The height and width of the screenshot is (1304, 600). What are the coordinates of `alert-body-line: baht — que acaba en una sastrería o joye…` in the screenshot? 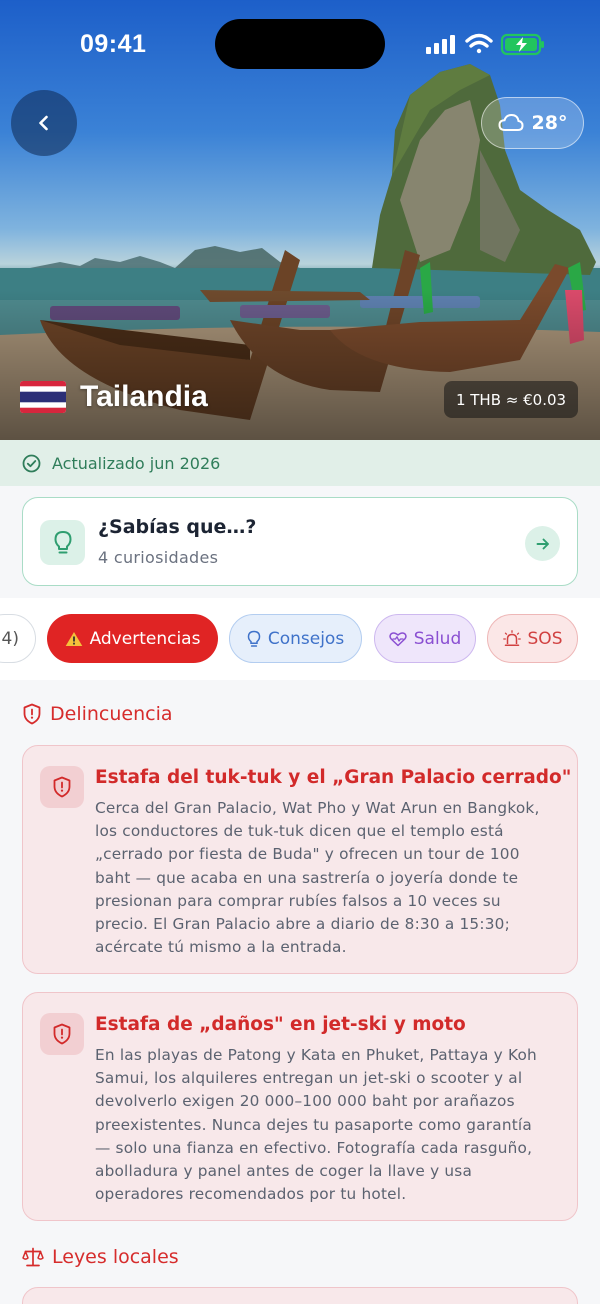 It's located at (307, 877).